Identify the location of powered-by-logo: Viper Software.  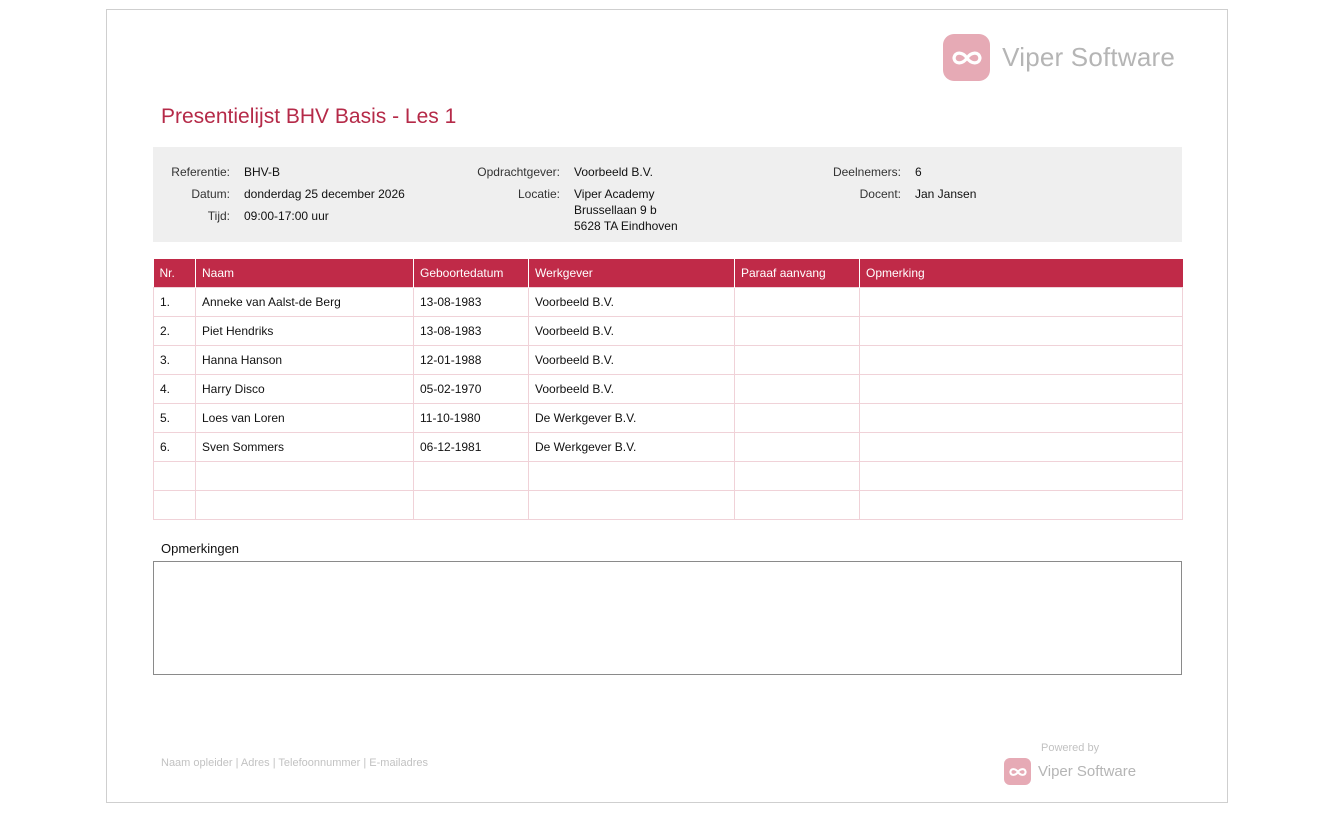
(1070, 771).